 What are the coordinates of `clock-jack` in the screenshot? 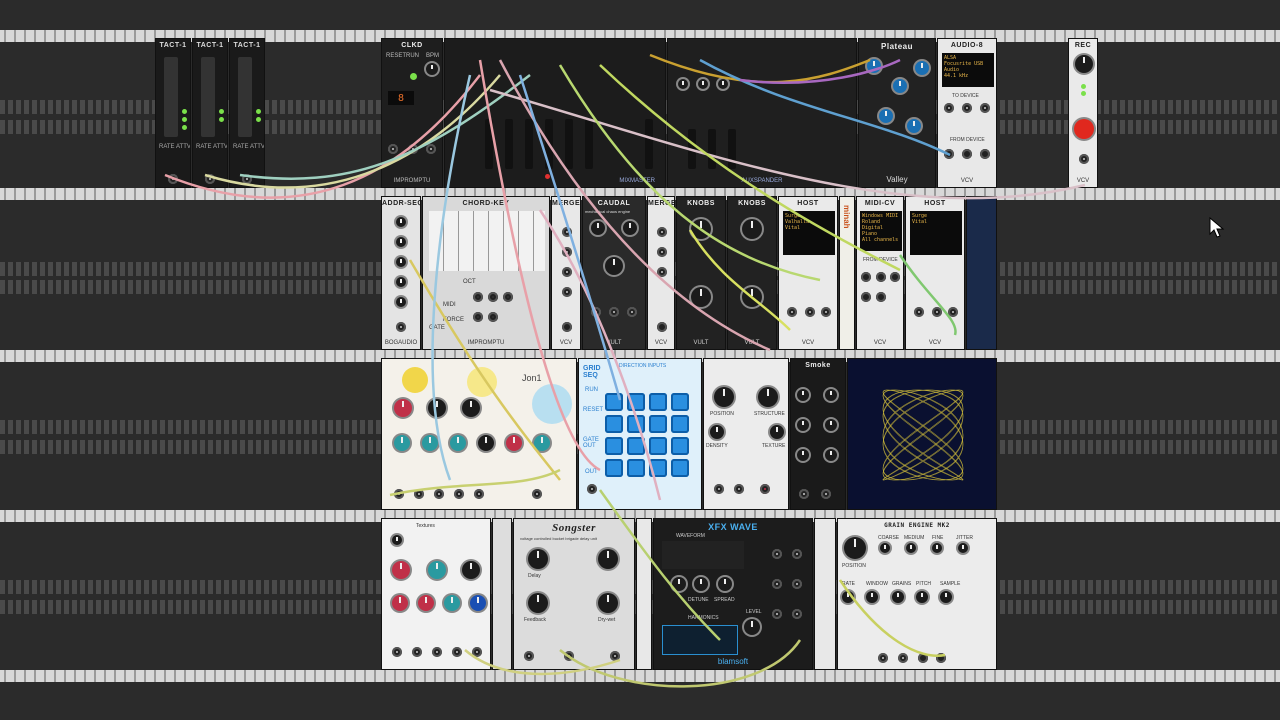 It's located at (413, 149).